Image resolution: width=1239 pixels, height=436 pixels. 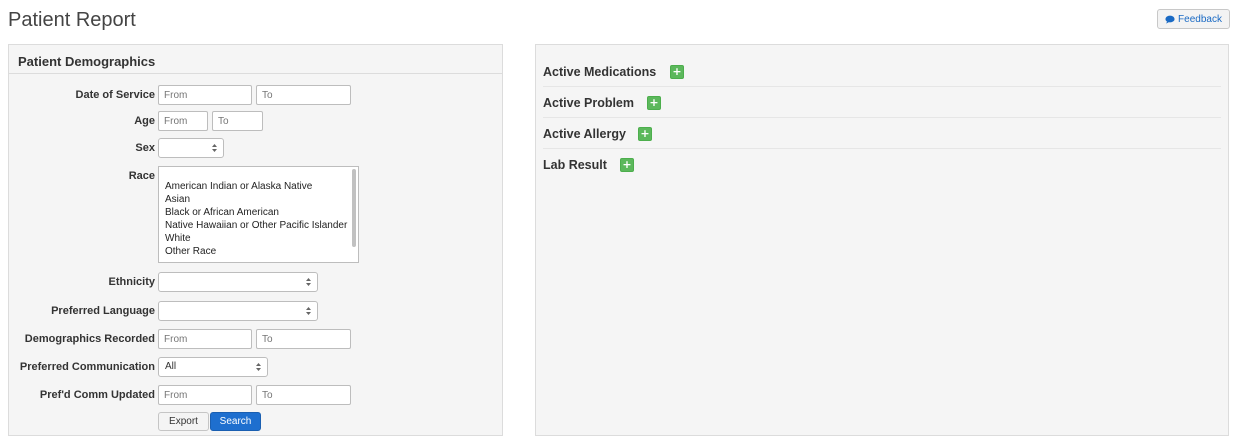 I want to click on race-option: Black or African American, so click(x=256, y=212).